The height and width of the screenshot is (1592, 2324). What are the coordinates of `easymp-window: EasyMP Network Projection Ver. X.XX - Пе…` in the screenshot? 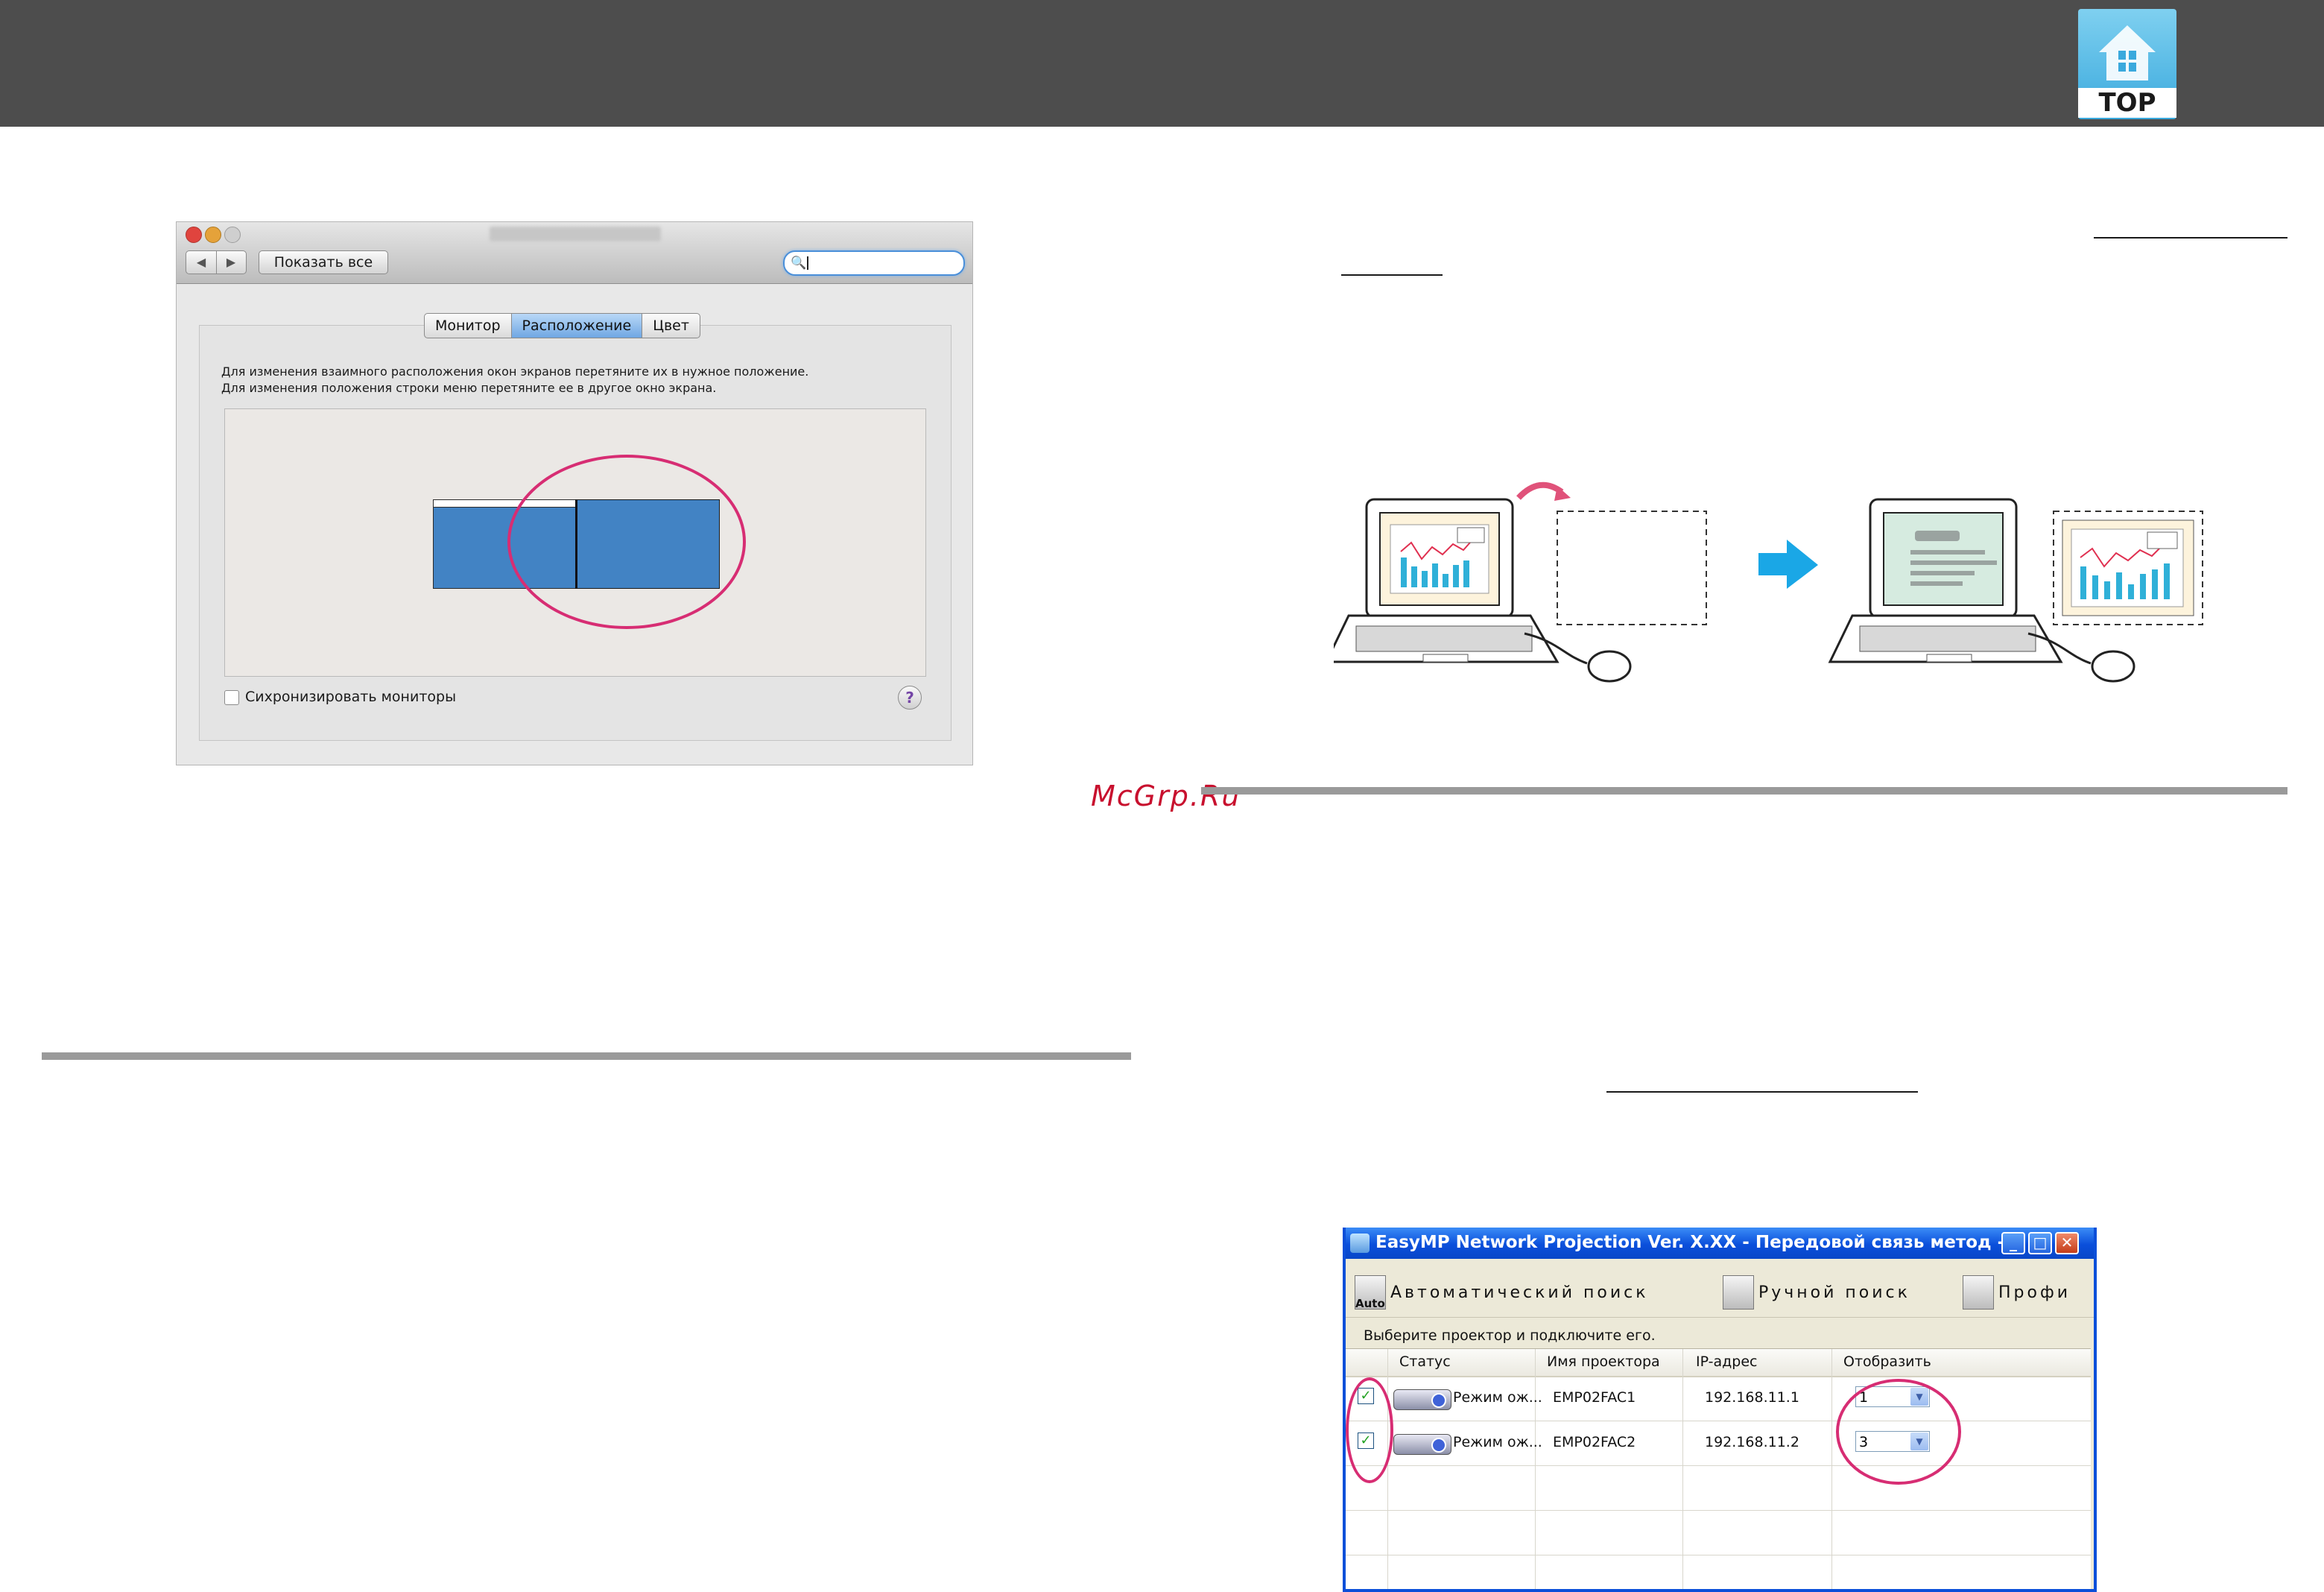 It's located at (1720, 1410).